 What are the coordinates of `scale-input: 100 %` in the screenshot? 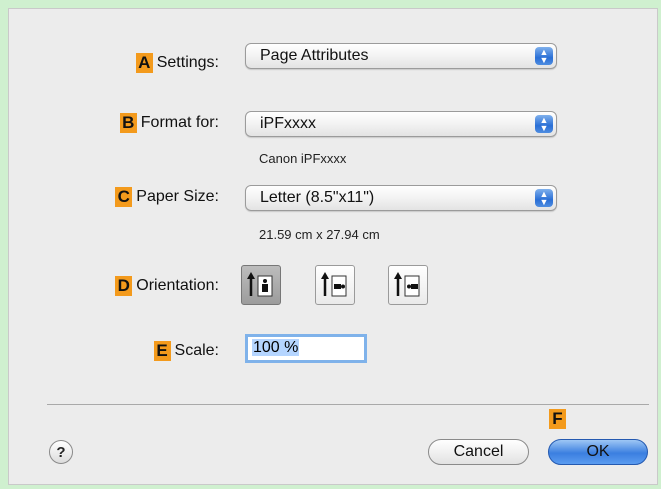 It's located at (306, 348).